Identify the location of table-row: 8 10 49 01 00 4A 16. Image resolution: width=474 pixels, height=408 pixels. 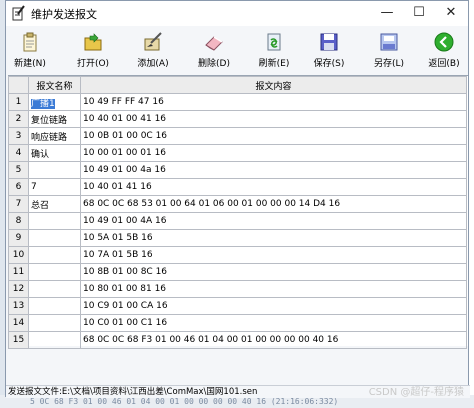
(237, 221).